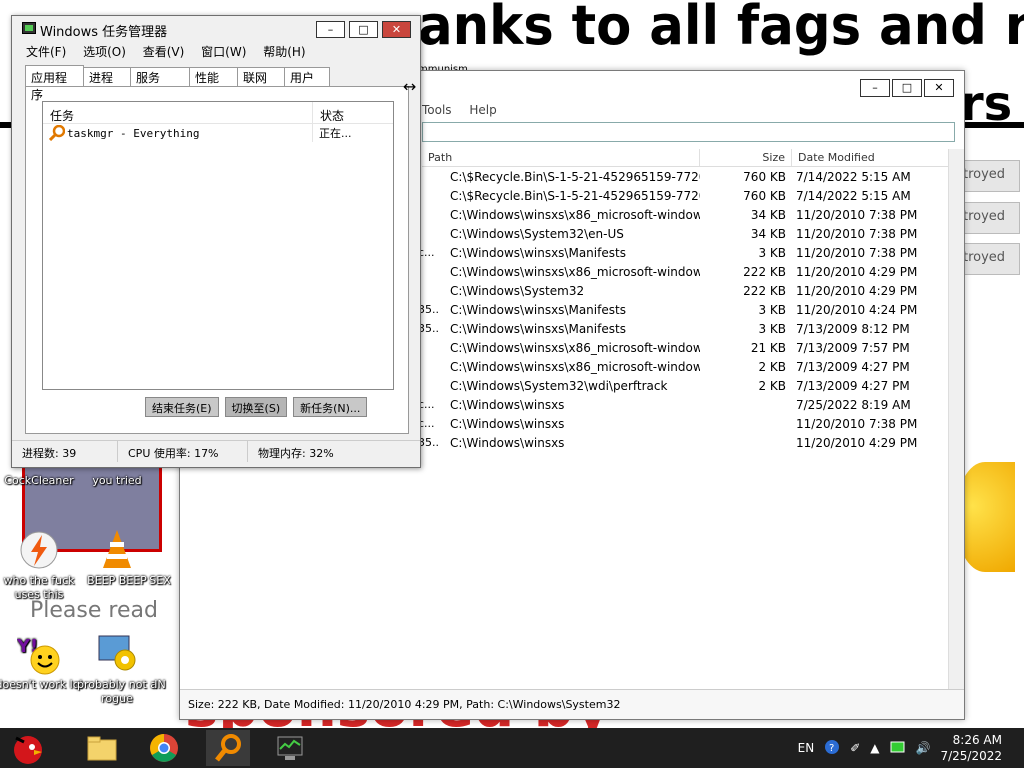  What do you see at coordinates (284, 52) in the screenshot?
I see `menu-help: 帮助(H)` at bounding box center [284, 52].